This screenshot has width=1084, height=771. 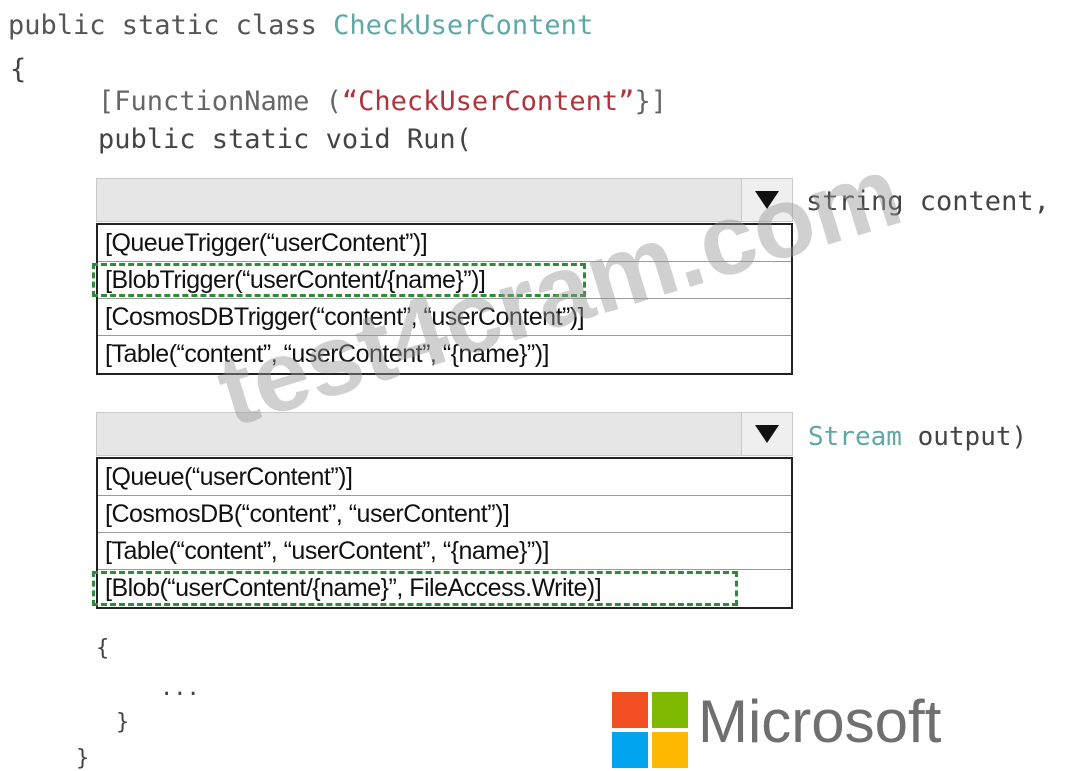 What do you see at coordinates (444, 200) in the screenshot?
I see `trigger-binding-dropdown` at bounding box center [444, 200].